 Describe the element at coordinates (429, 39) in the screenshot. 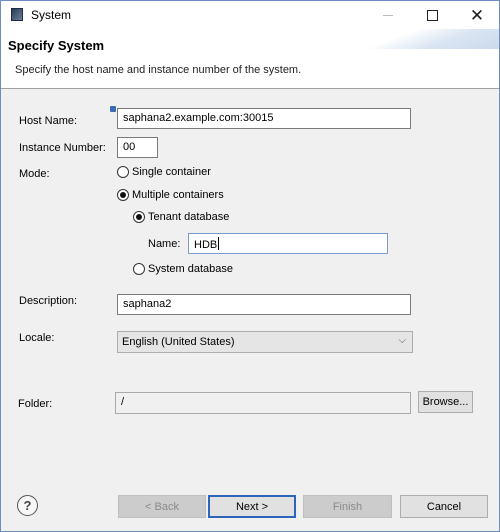

I see `banner-decoration` at that location.